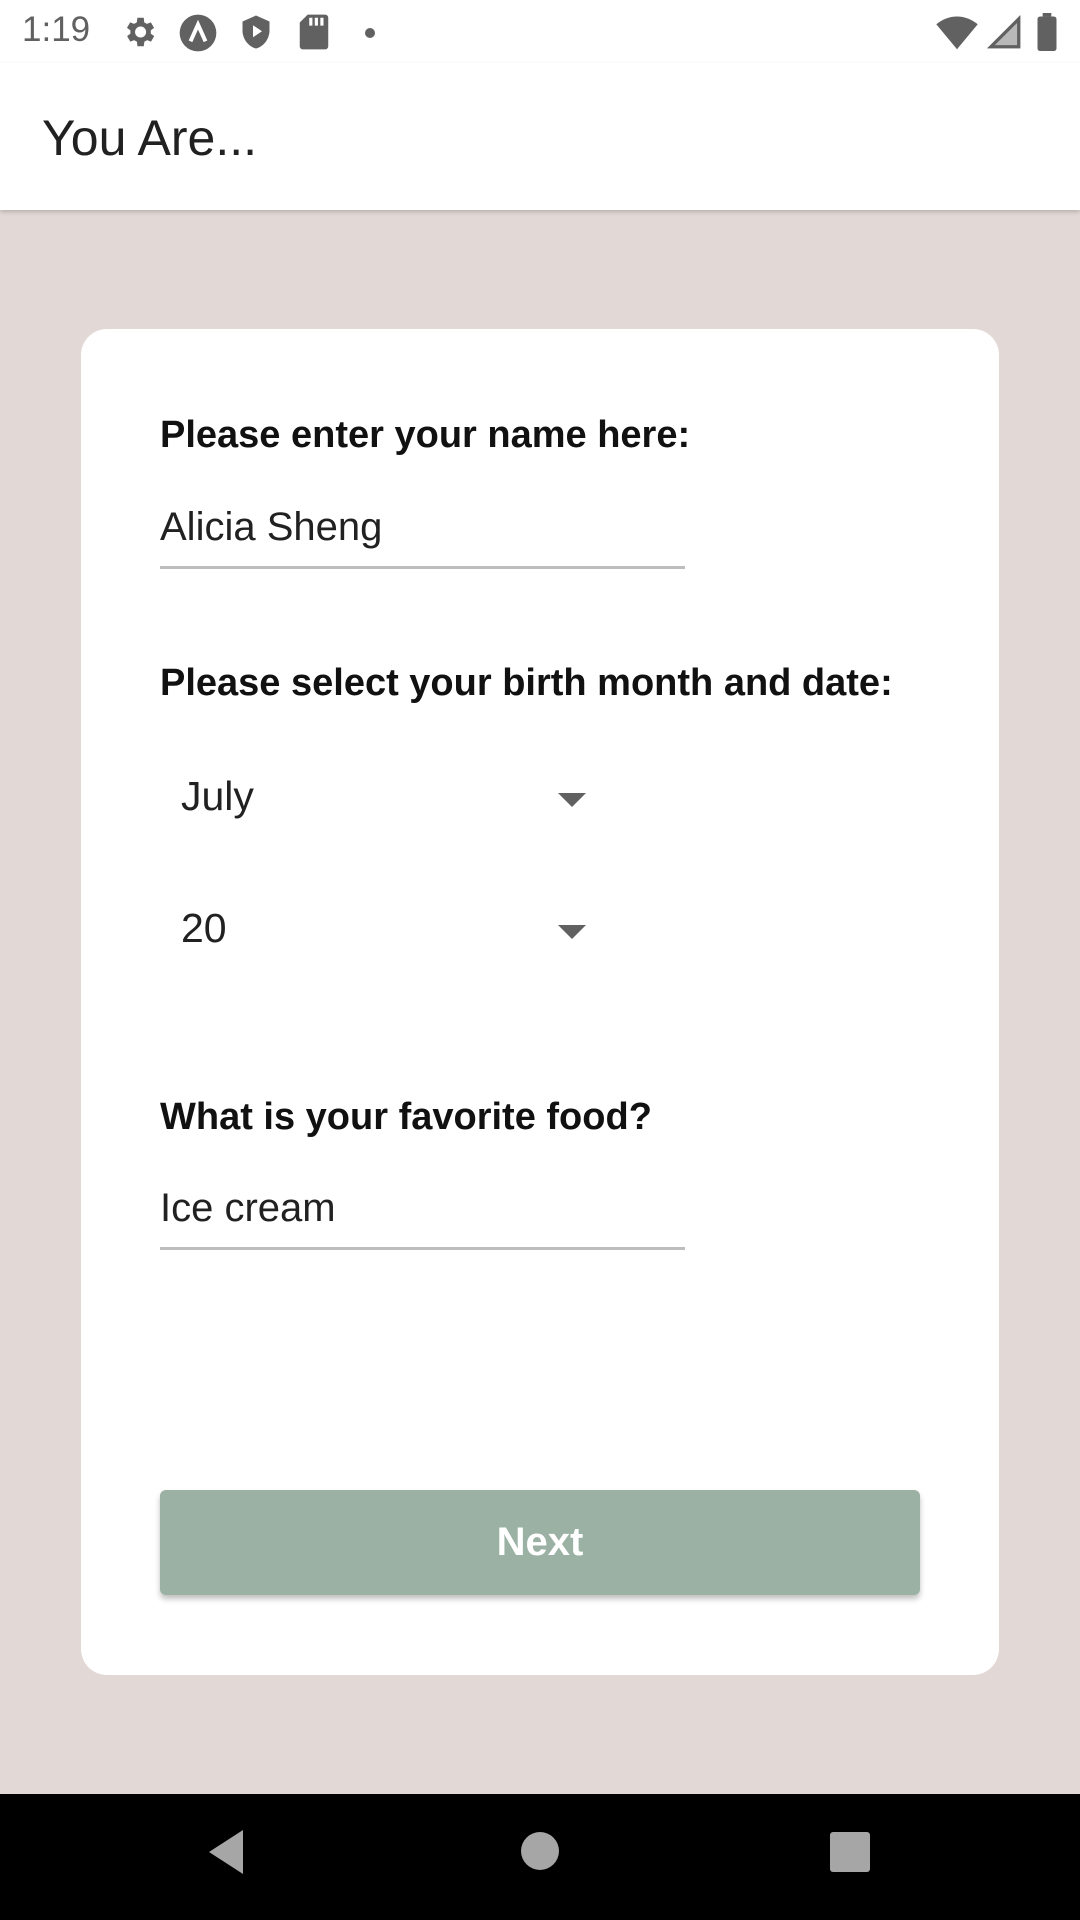 Image resolution: width=1080 pixels, height=1920 pixels. What do you see at coordinates (56, 29) in the screenshot?
I see `status-time: 1:19` at bounding box center [56, 29].